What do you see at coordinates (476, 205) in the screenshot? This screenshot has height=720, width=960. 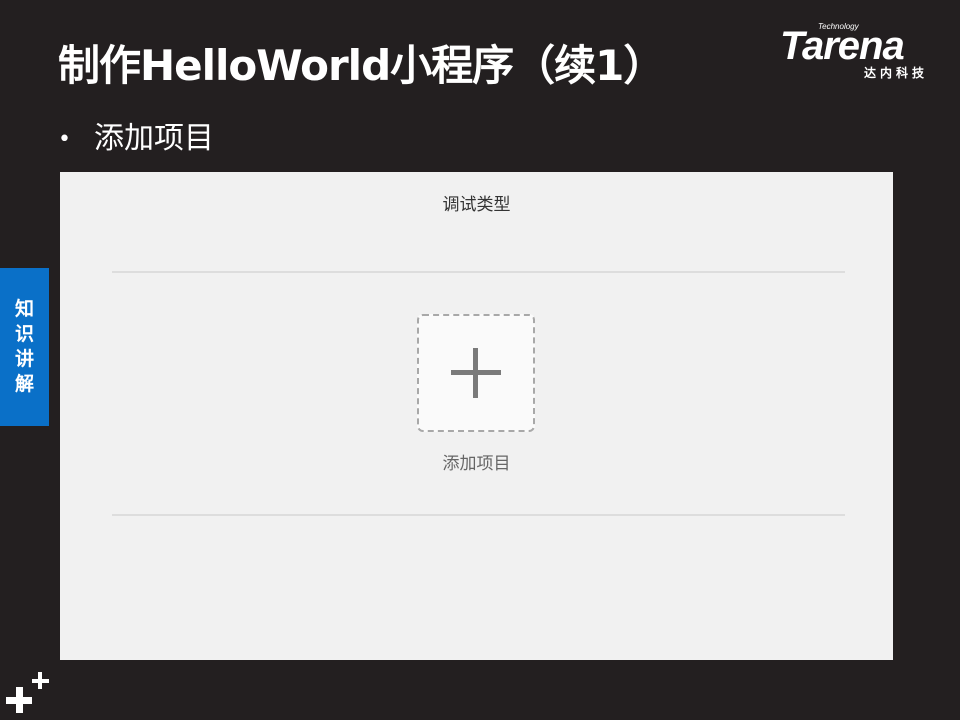 I see `panel-title: 调试类型` at bounding box center [476, 205].